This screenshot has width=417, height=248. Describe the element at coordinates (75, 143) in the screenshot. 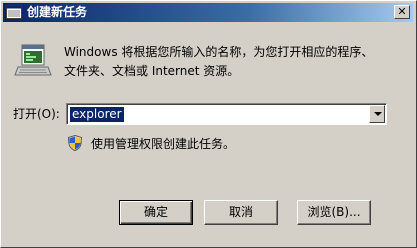

I see `uac-shield-icon` at that location.